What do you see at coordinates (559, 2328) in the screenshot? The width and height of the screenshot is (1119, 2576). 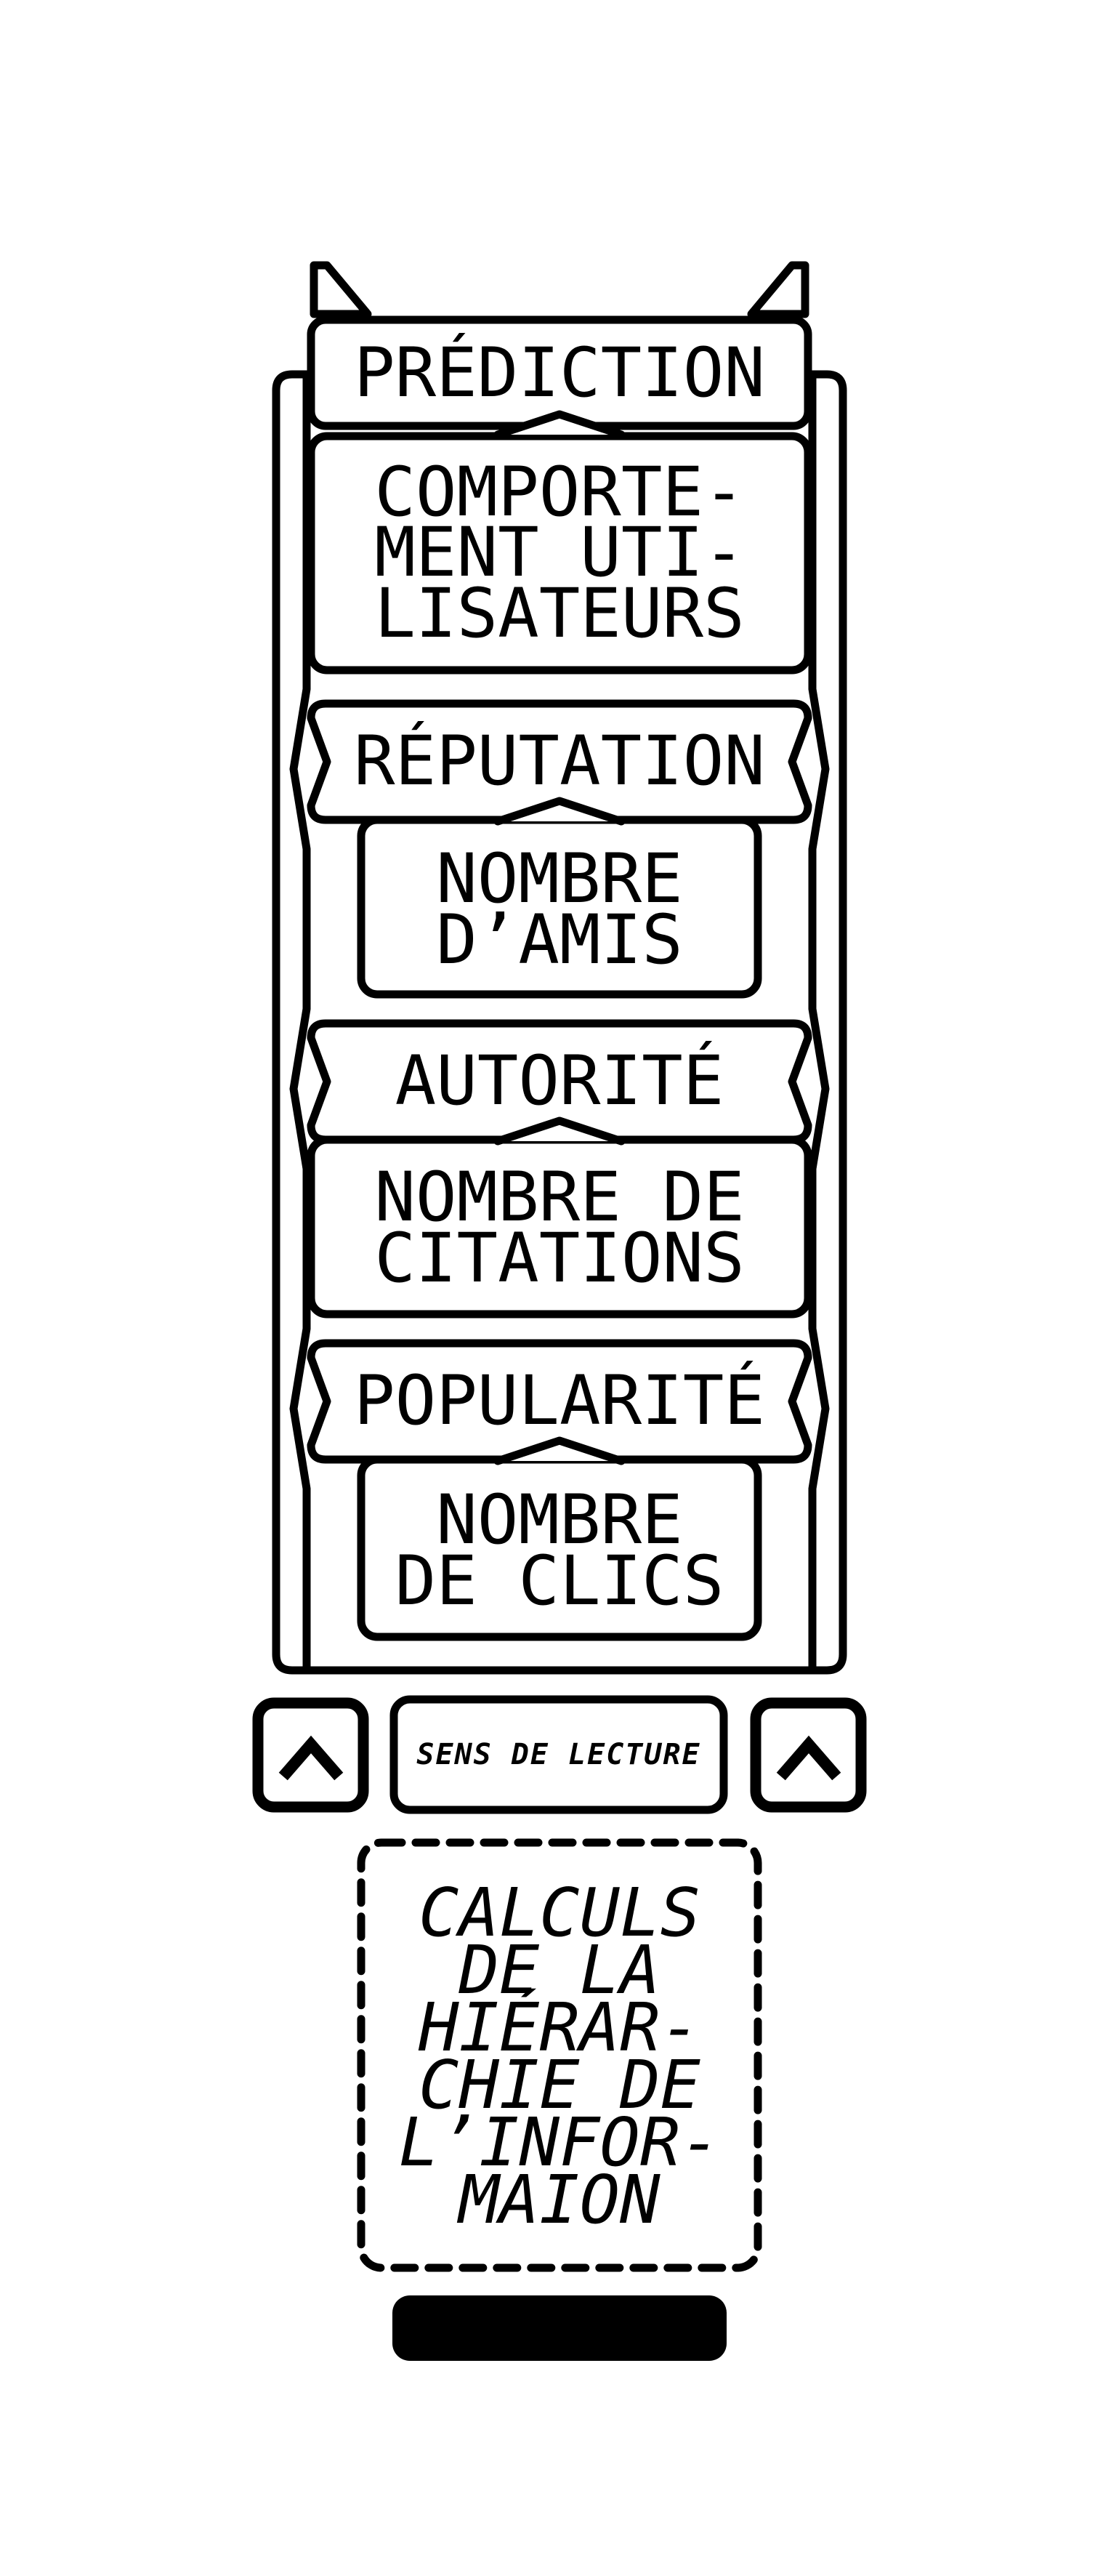 I see `base-bar` at bounding box center [559, 2328].